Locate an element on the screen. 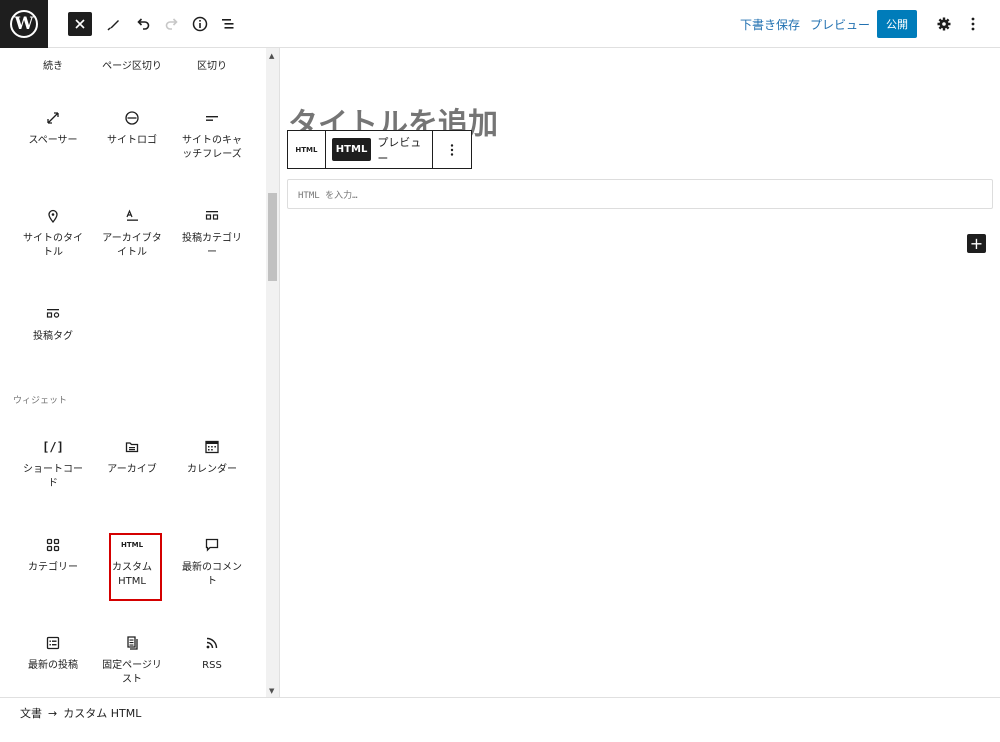 The image size is (1000, 742). map-marker-icon is located at coordinates (53, 216).